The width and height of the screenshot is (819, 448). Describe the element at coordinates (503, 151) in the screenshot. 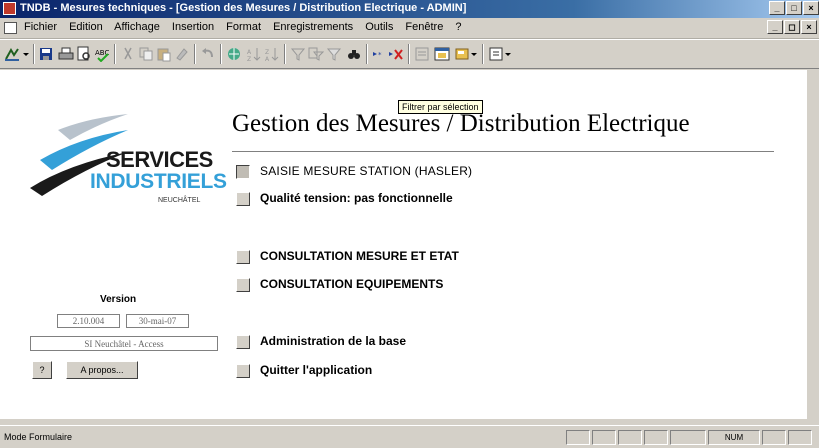

I see `title-divider` at that location.